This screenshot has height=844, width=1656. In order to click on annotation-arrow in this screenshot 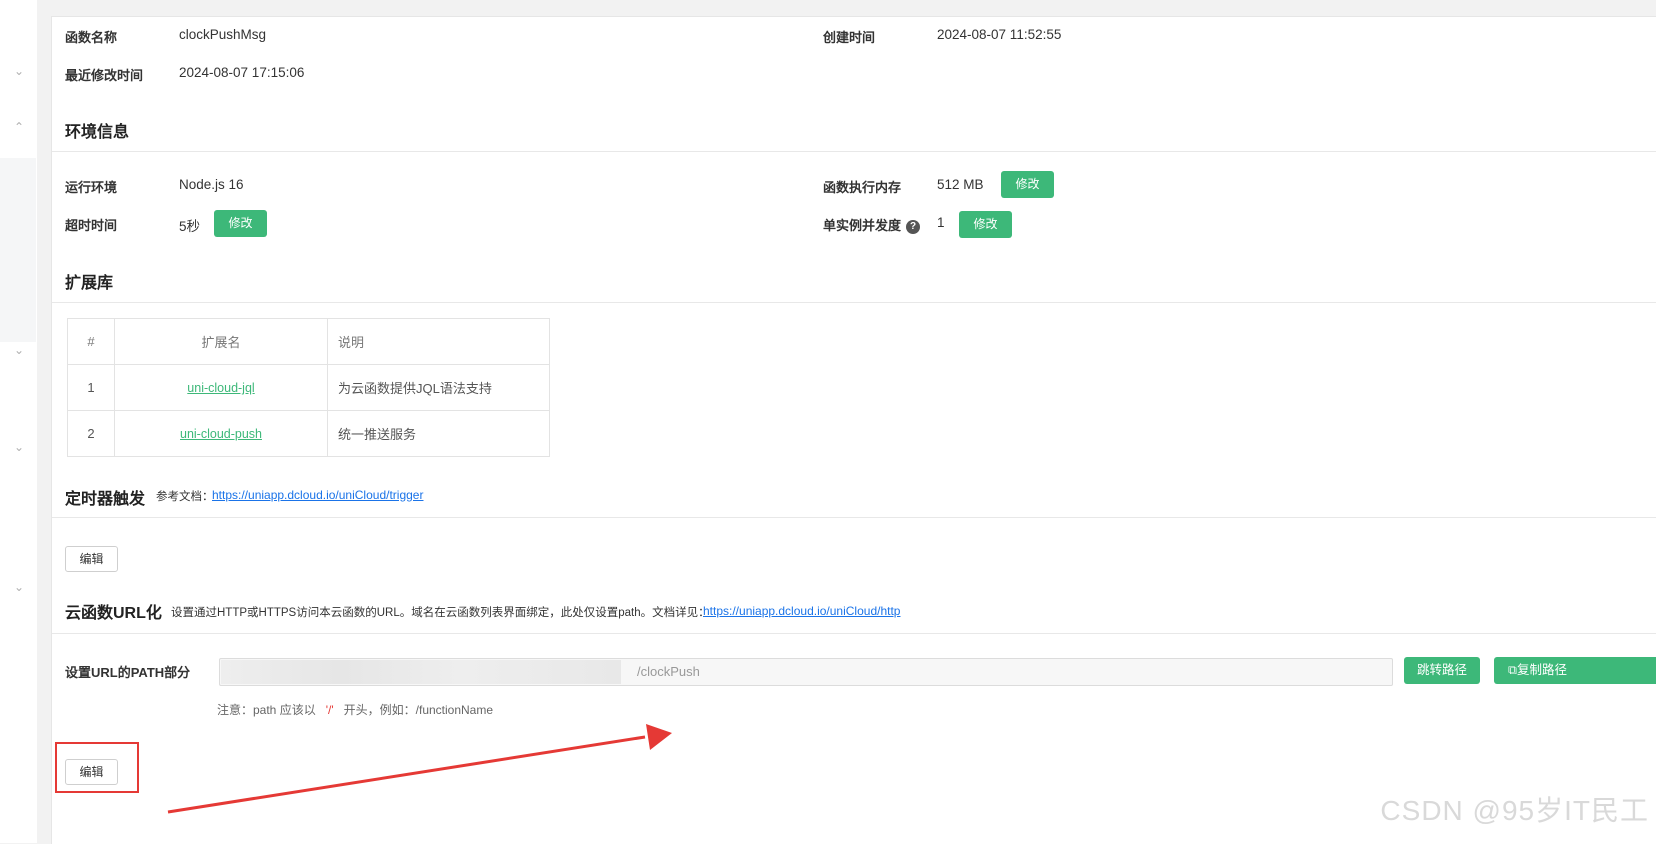, I will do `click(419, 769)`.